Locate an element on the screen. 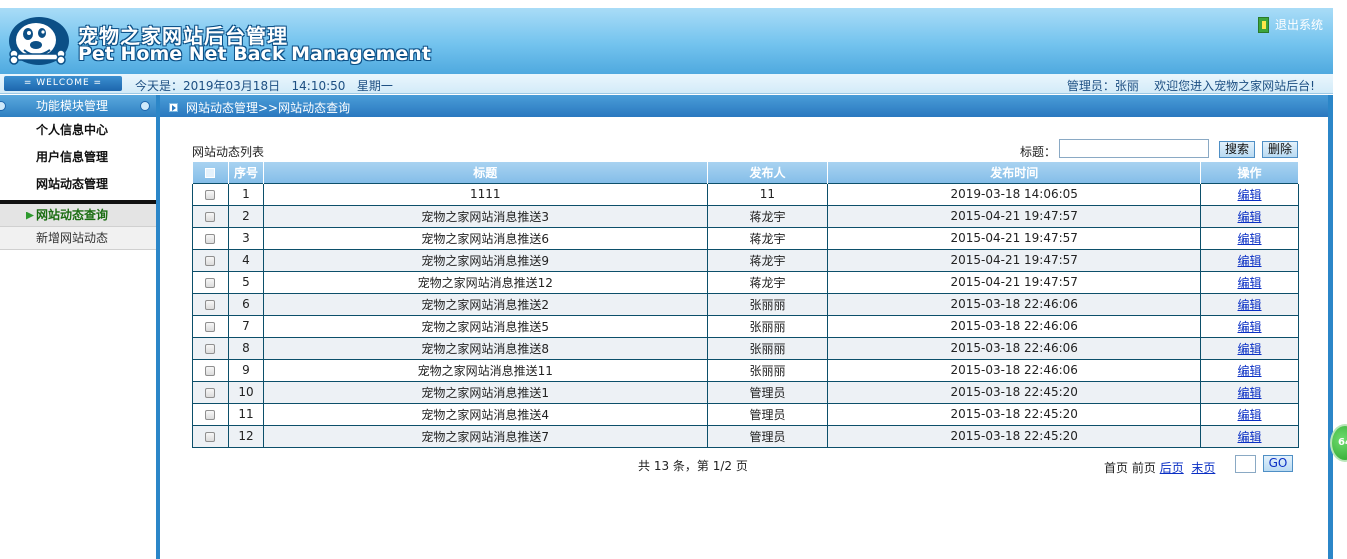  next-page-link: 后页 is located at coordinates (1172, 468).